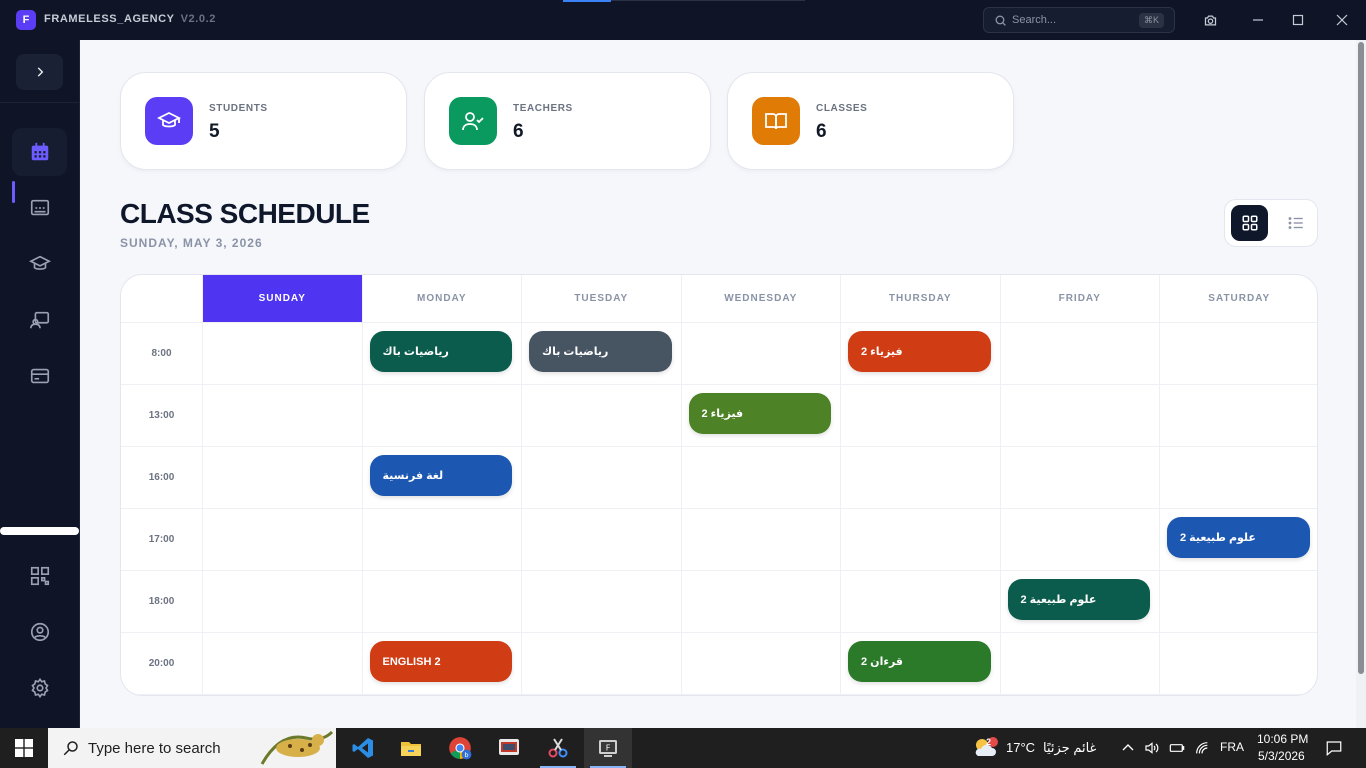  Describe the element at coordinates (601, 299) in the screenshot. I see `day-header-tuesday: TUESDAY` at that location.